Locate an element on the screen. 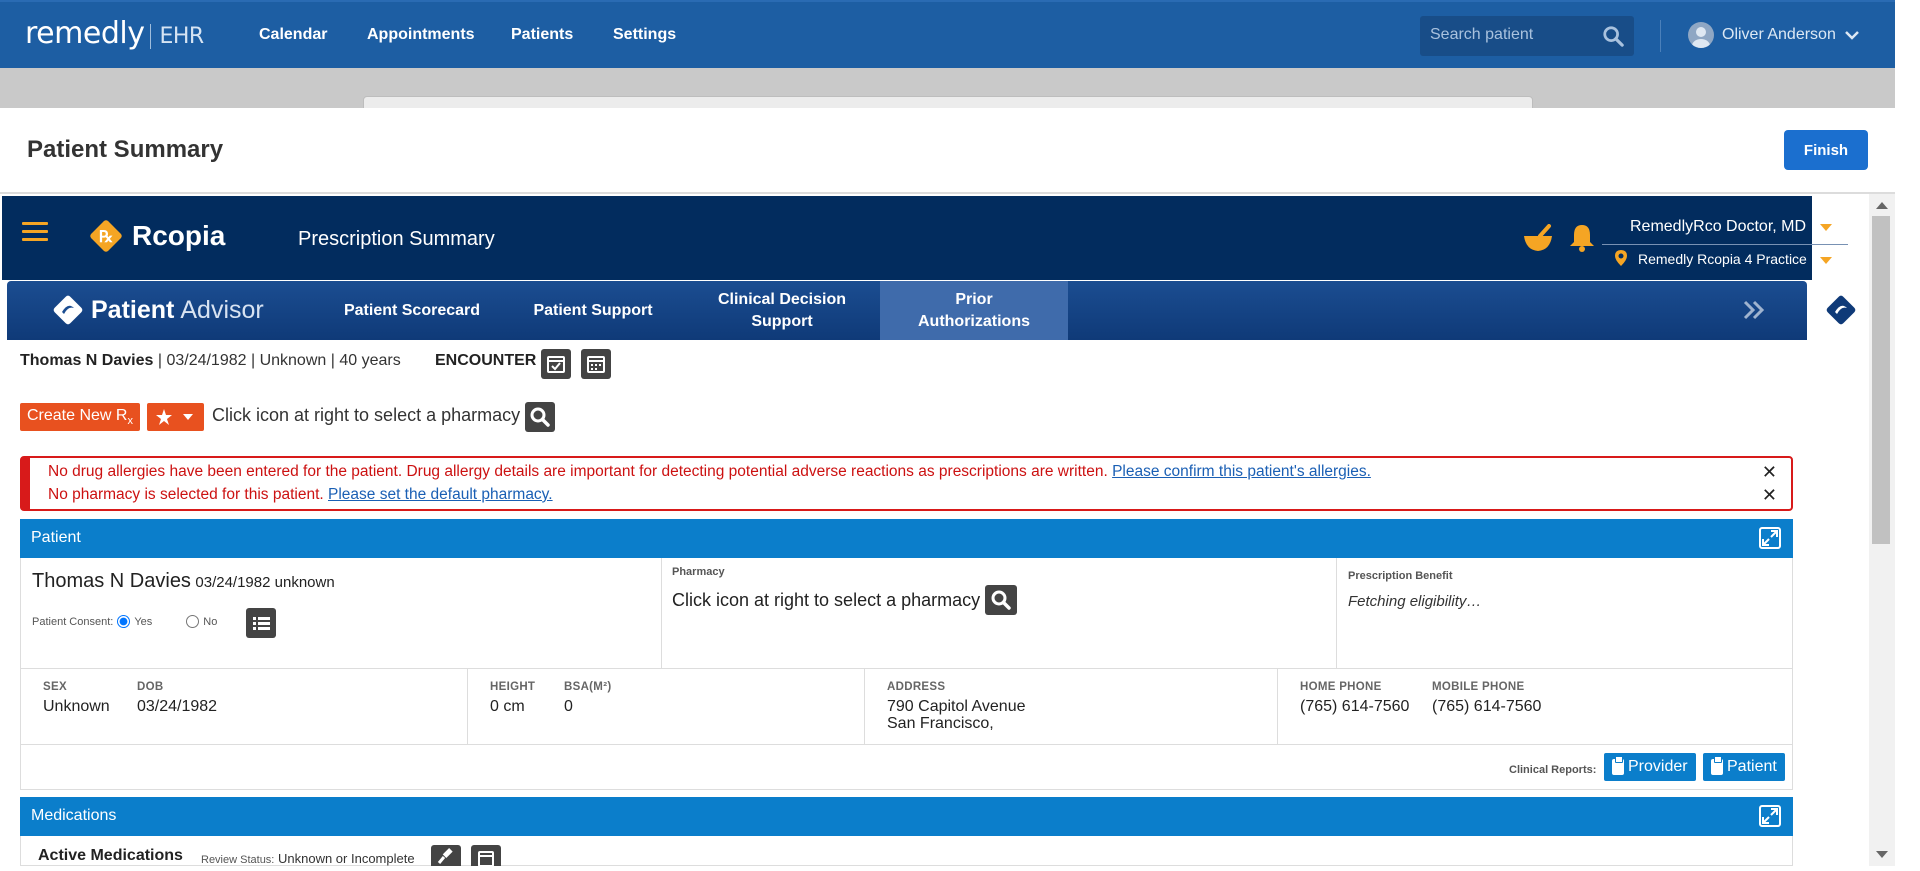 The height and width of the screenshot is (871, 1920). patient-panel-name: Thomas N Davies is located at coordinates (111, 581).